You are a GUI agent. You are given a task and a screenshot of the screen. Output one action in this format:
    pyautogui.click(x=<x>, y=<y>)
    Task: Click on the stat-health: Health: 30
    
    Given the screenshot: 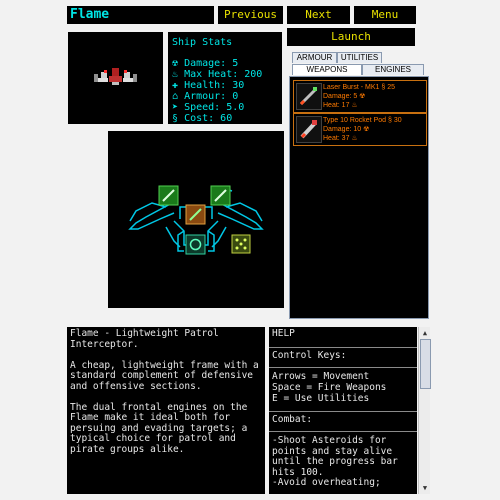 What is the action you would take?
    pyautogui.click(x=214, y=85)
    